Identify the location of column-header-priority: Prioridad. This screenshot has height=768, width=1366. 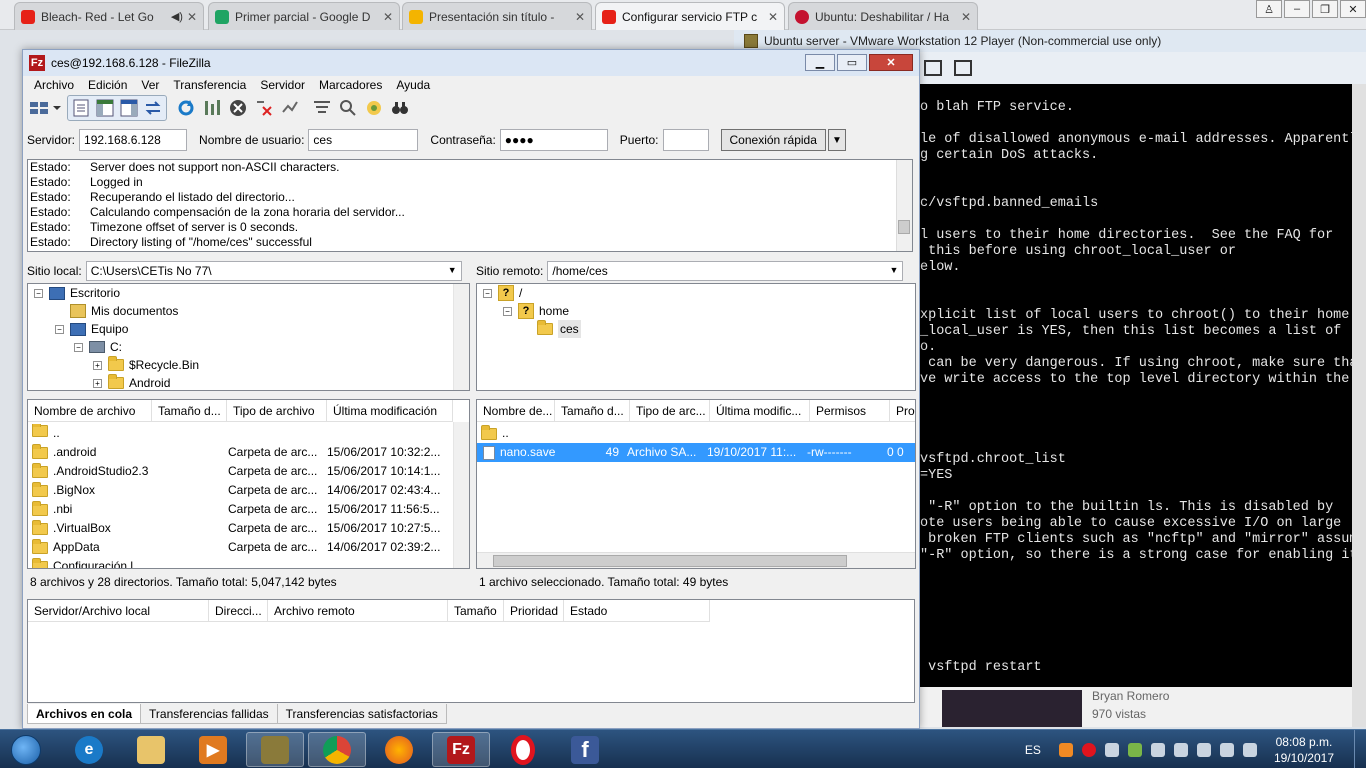
(534, 611).